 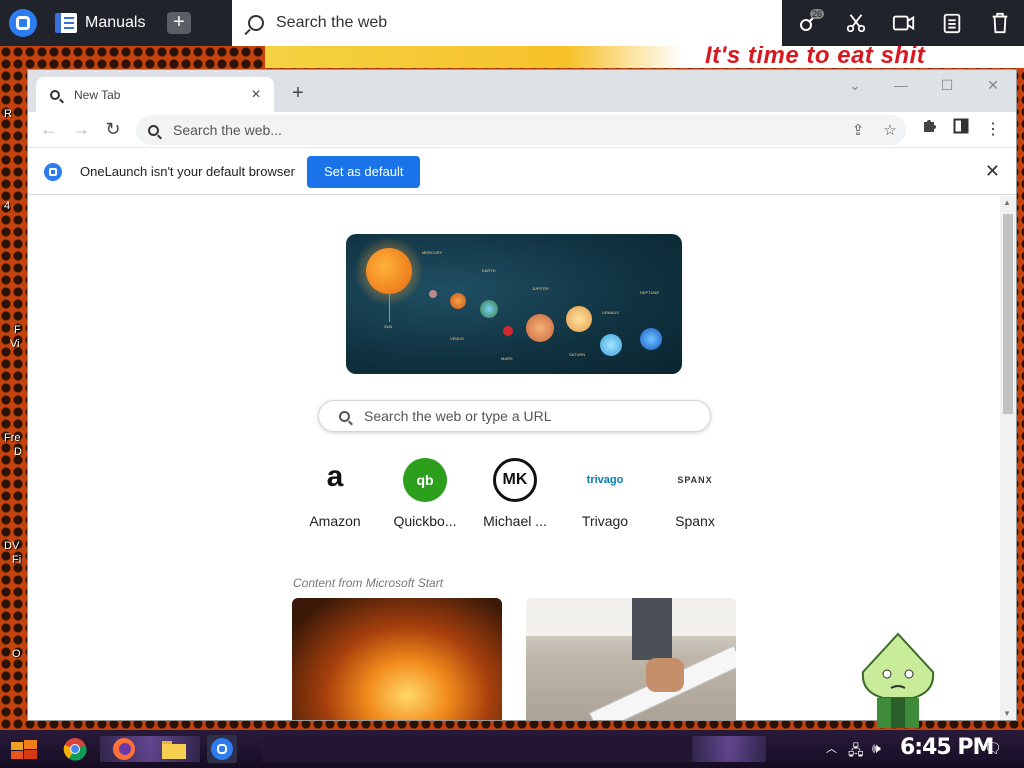 I want to click on snipping-tool-button, so click(x=856, y=23).